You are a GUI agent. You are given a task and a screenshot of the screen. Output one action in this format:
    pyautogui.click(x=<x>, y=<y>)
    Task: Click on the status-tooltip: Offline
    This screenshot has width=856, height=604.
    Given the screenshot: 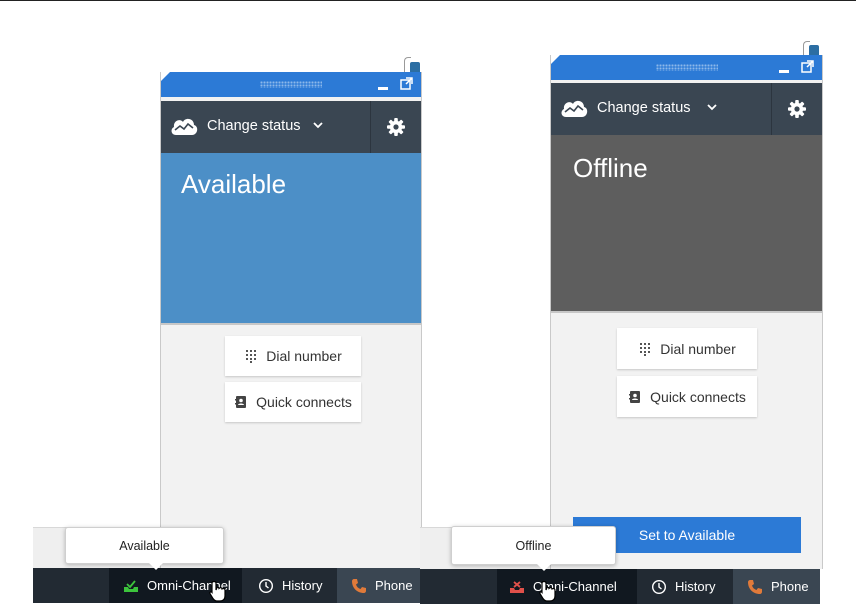 What is the action you would take?
    pyautogui.click(x=533, y=548)
    